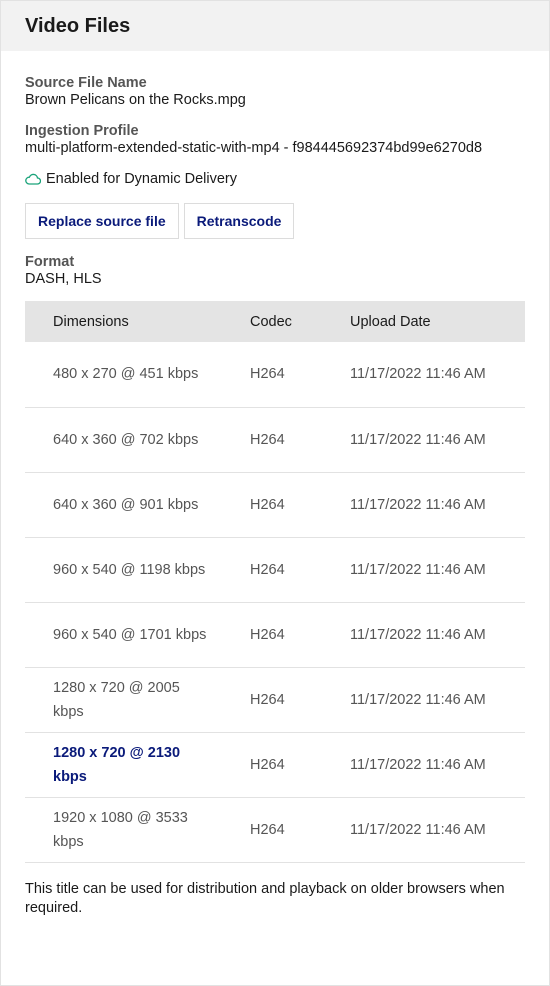  Describe the element at coordinates (130, 634) in the screenshot. I see `dimensions-cell: 960 x 540 @ 1701 kbps` at that location.